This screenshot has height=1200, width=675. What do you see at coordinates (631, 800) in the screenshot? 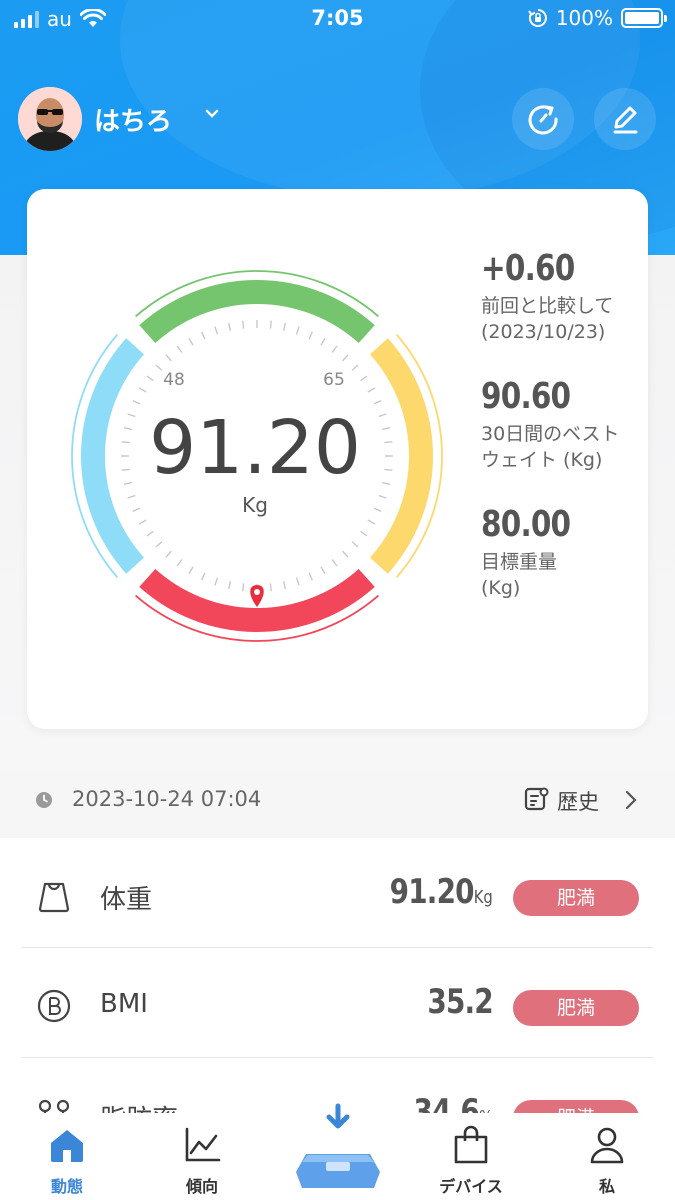
I see `chevron-right-icon` at bounding box center [631, 800].